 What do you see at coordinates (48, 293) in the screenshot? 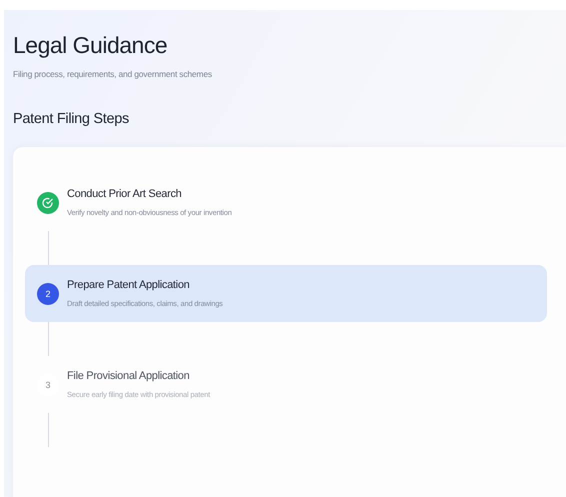
I see `step-number: 2` at bounding box center [48, 293].